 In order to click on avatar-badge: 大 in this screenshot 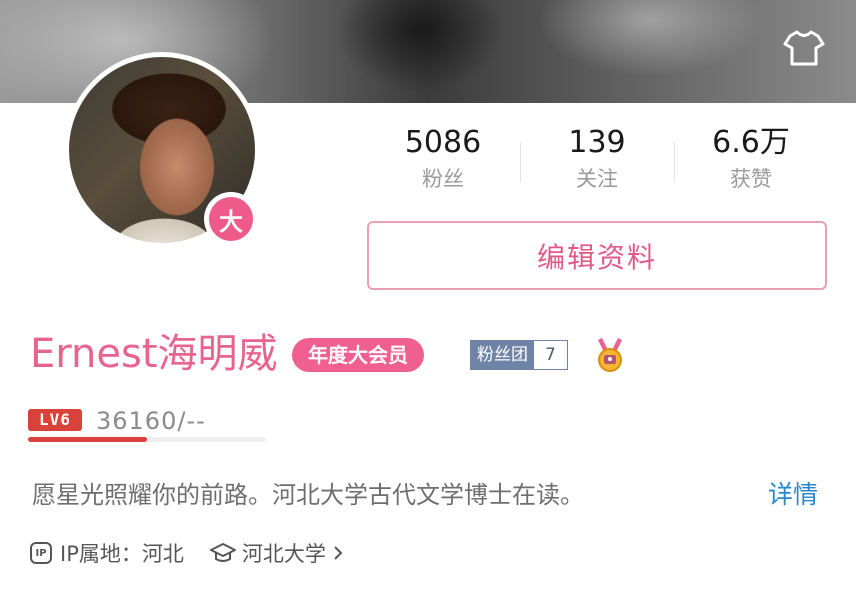, I will do `click(231, 219)`.